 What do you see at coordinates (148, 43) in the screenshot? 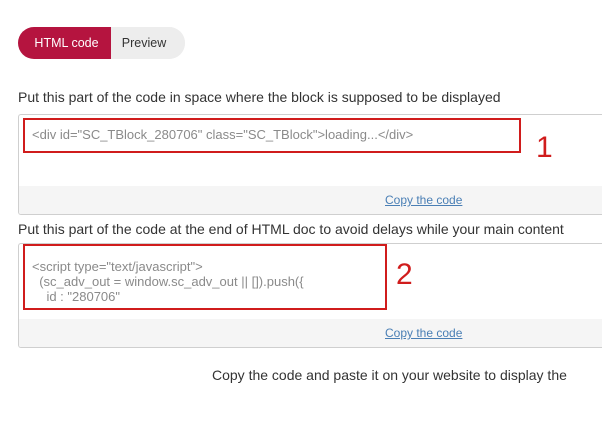
I see `tab-preview: Preview` at bounding box center [148, 43].